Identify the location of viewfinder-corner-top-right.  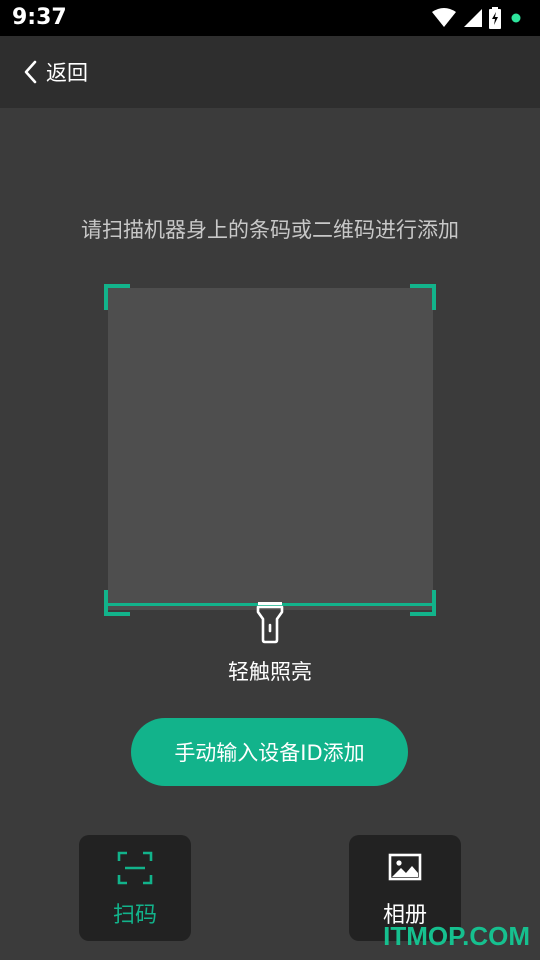
(423, 297).